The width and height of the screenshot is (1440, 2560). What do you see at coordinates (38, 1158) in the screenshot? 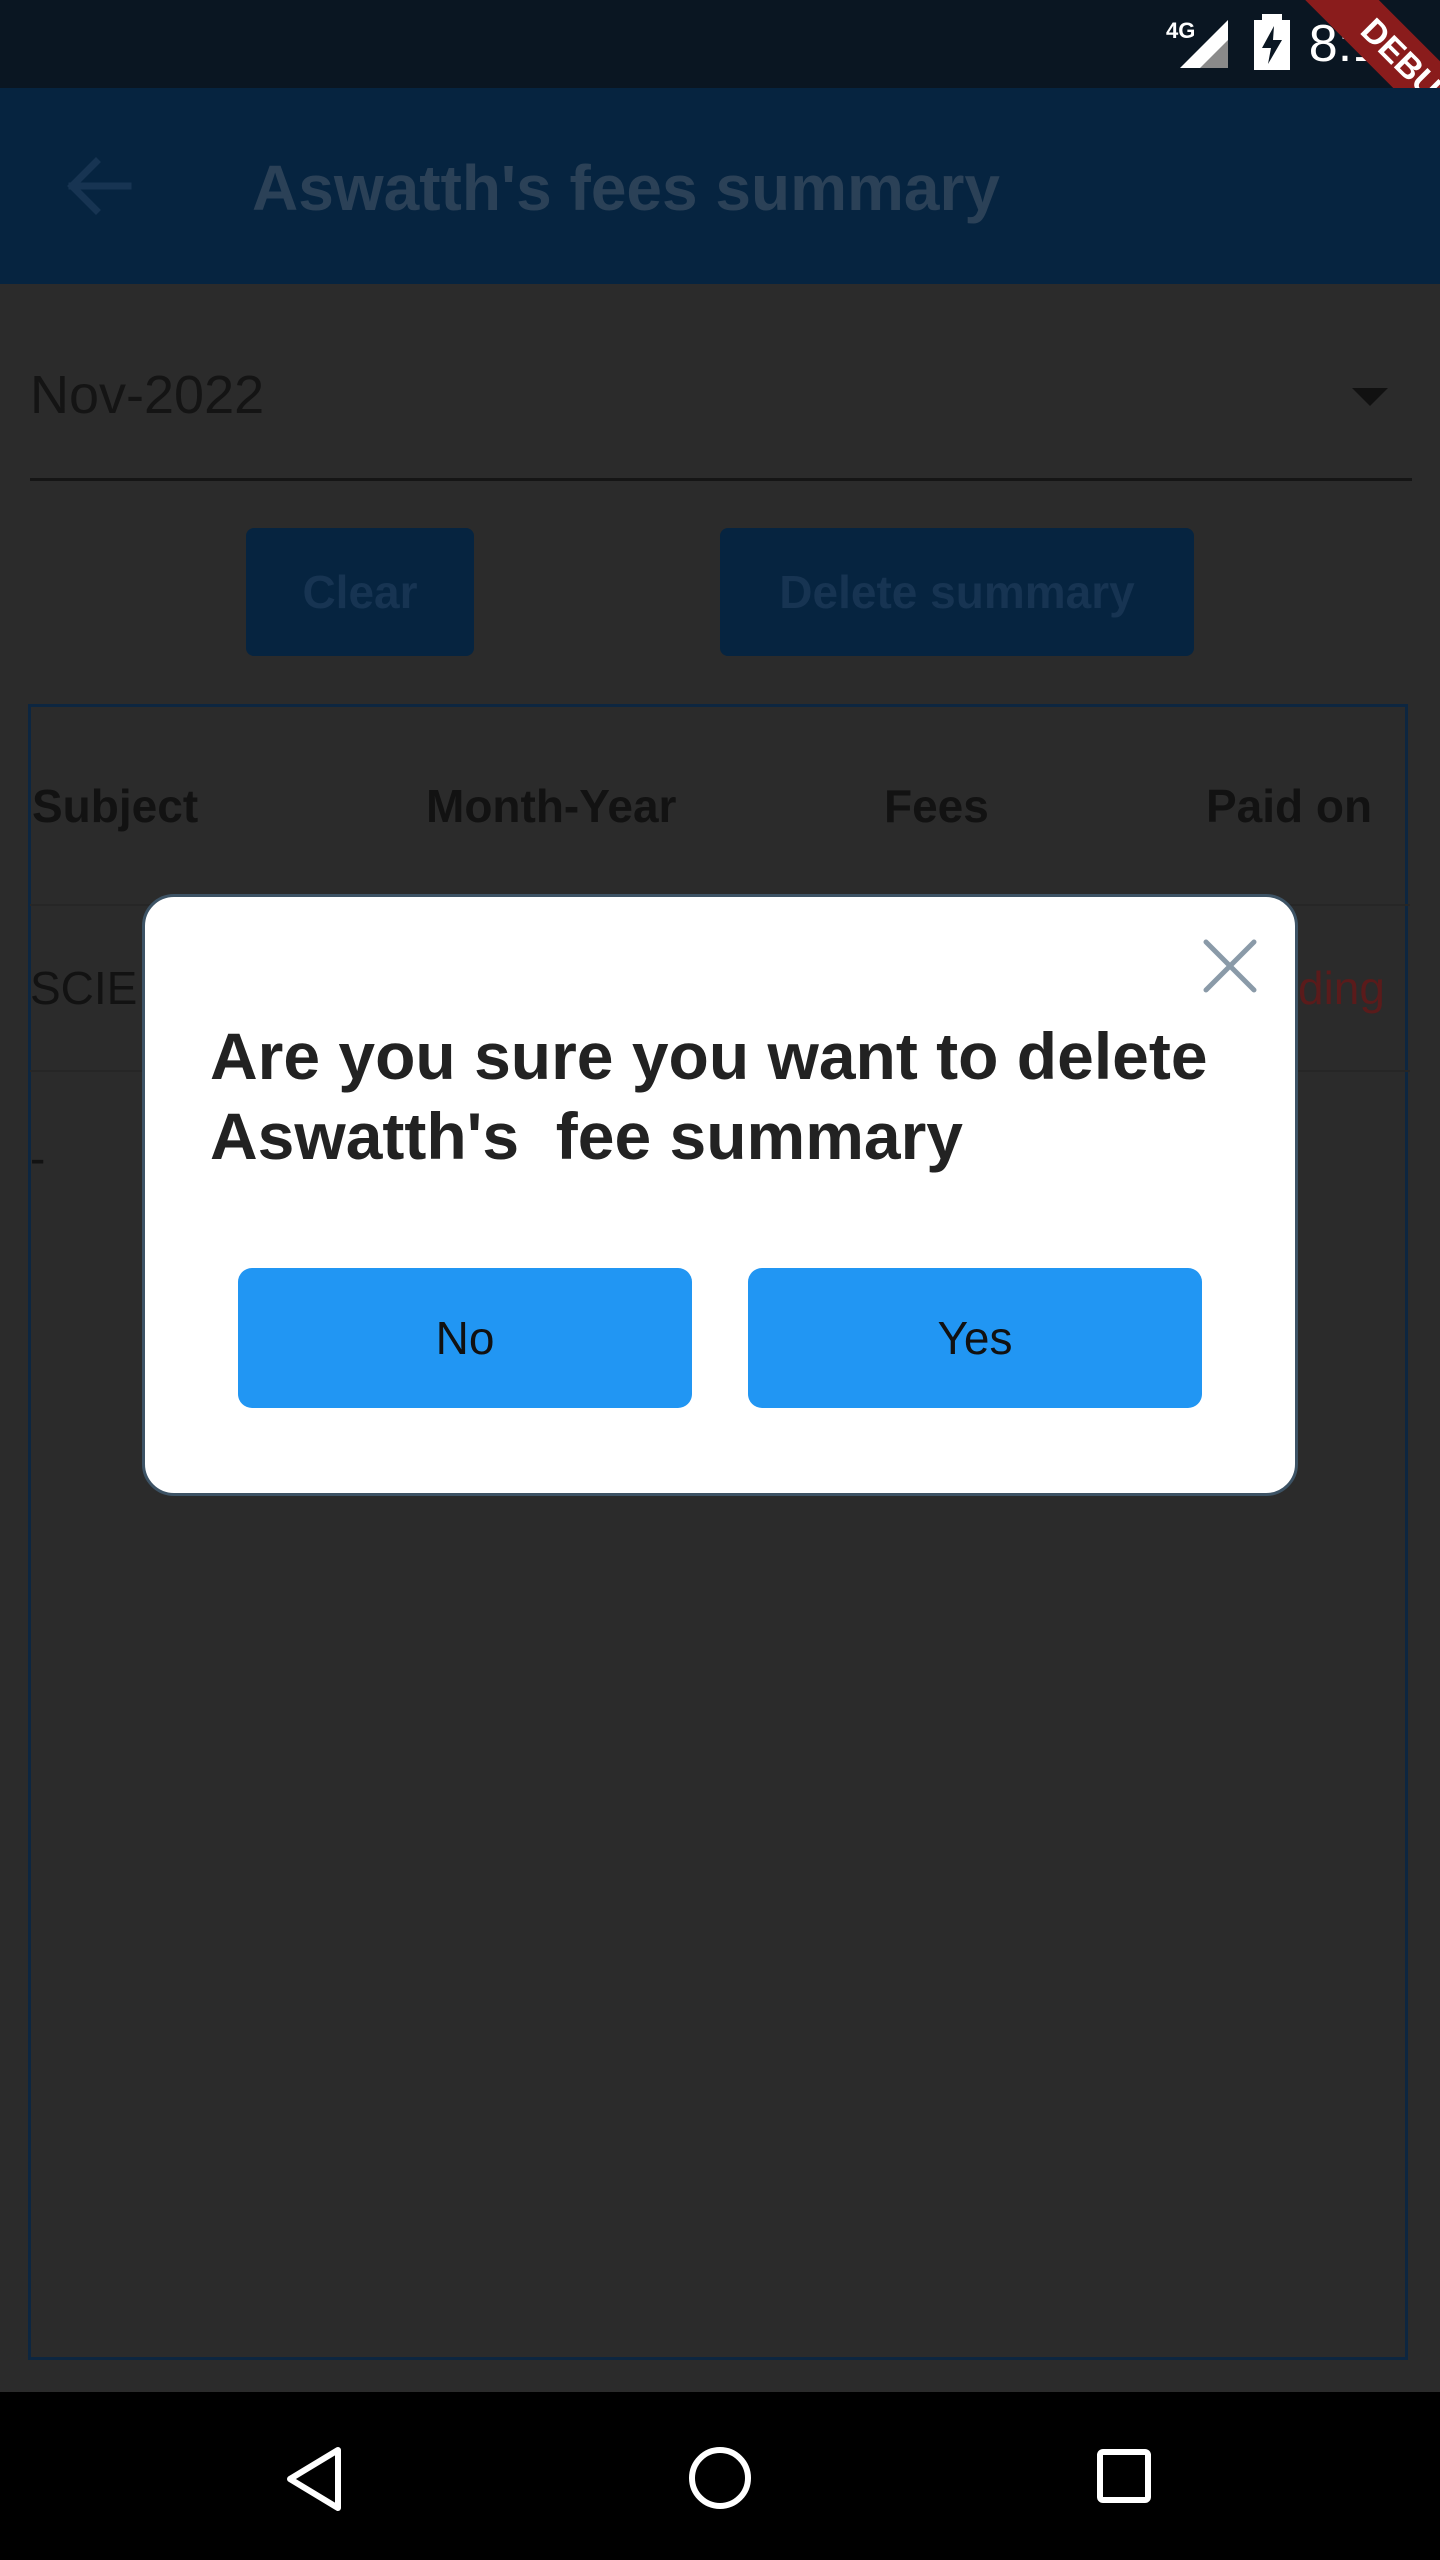
I see `table-cell-subject: -` at bounding box center [38, 1158].